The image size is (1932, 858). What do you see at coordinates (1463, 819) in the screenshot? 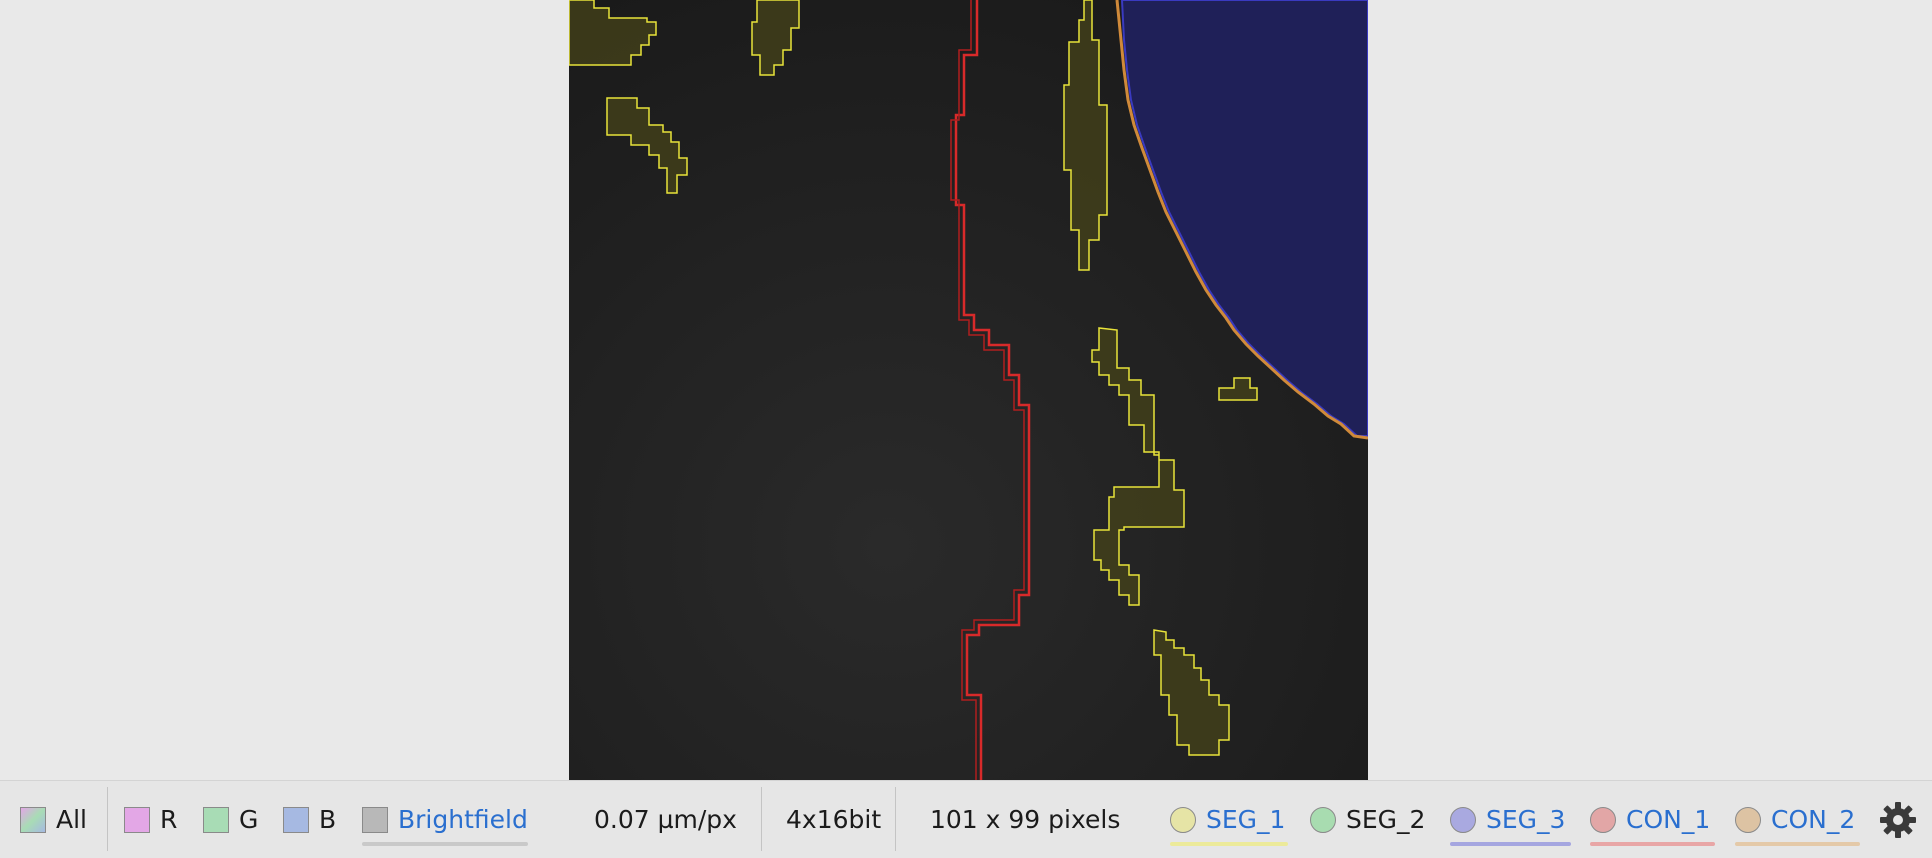
I see `seg3-circle` at bounding box center [1463, 819].